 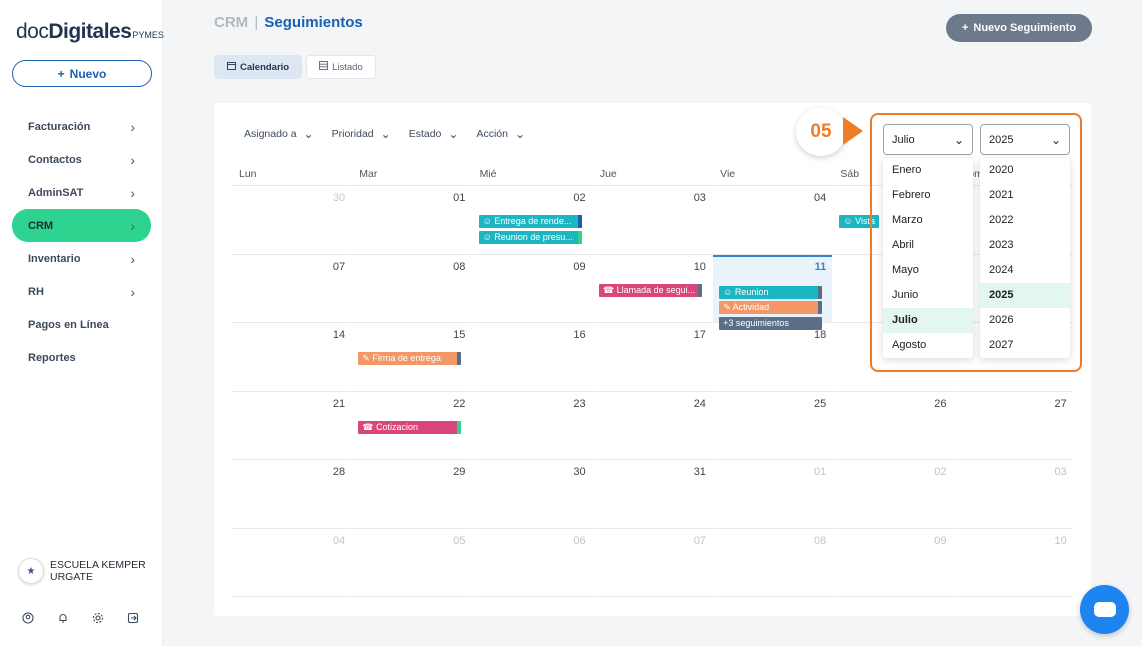 I want to click on filter-prioridad: Prioridad ⌄, so click(x=361, y=134).